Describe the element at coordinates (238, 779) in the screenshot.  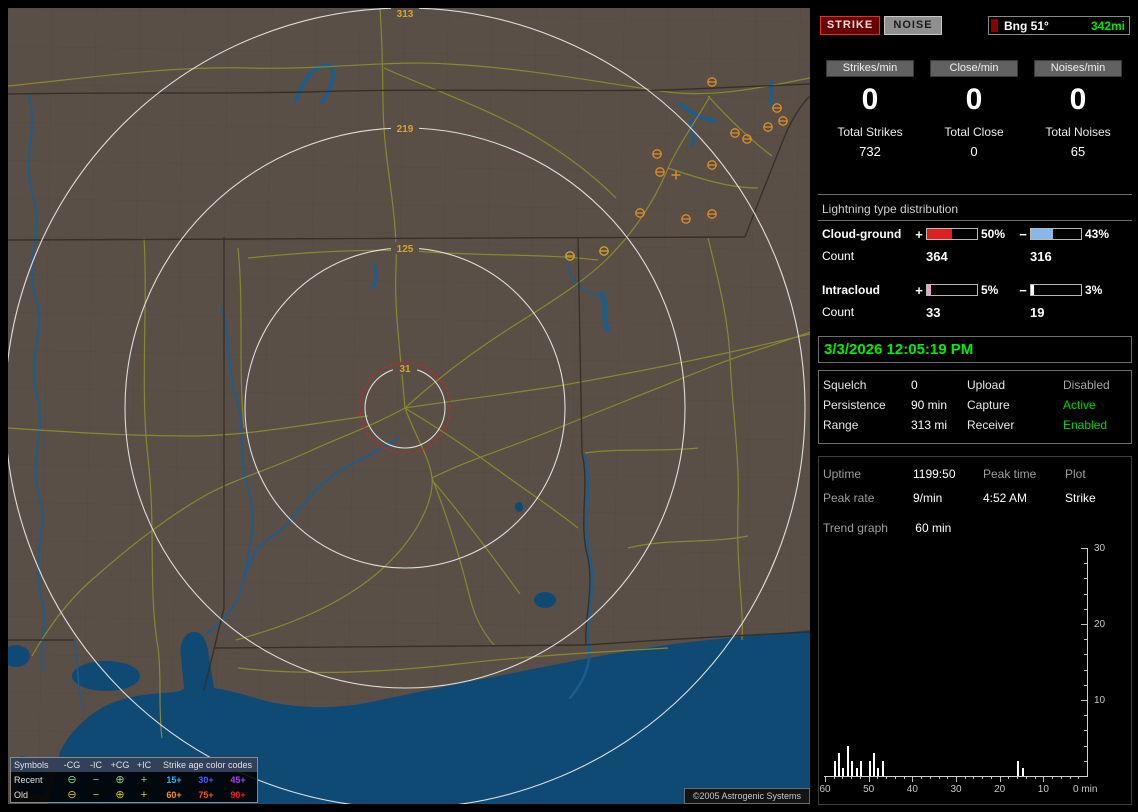
I see `legend-age-code: 45+` at that location.